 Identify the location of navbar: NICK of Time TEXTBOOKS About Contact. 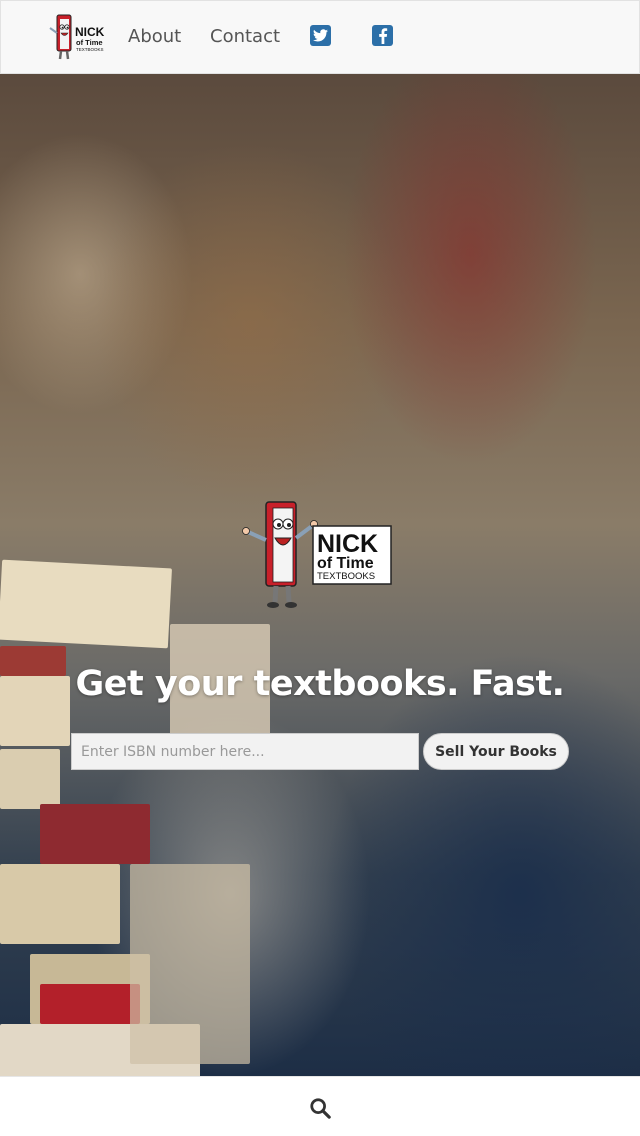
(320, 37).